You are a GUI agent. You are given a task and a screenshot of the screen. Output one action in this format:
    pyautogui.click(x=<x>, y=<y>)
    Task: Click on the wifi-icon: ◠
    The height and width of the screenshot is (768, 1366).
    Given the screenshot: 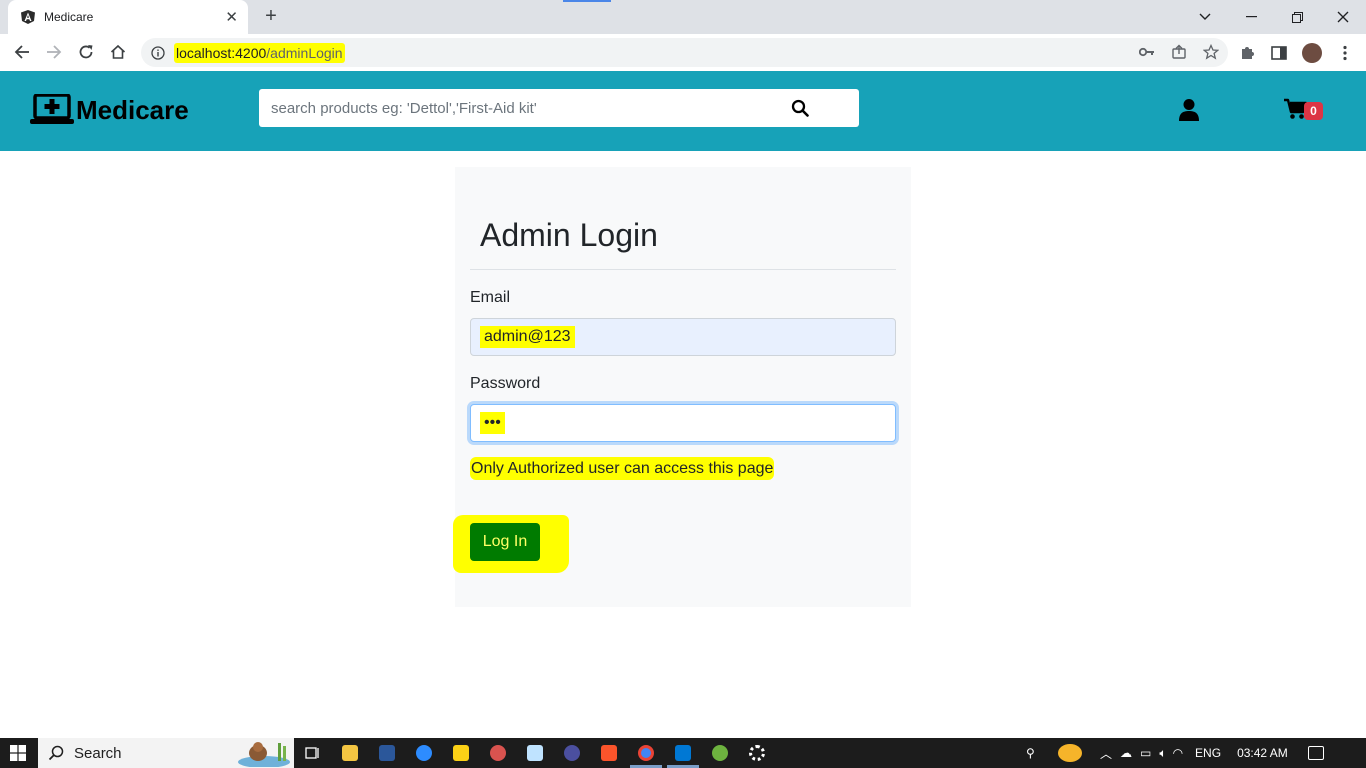 What is the action you would take?
    pyautogui.click(x=1178, y=753)
    